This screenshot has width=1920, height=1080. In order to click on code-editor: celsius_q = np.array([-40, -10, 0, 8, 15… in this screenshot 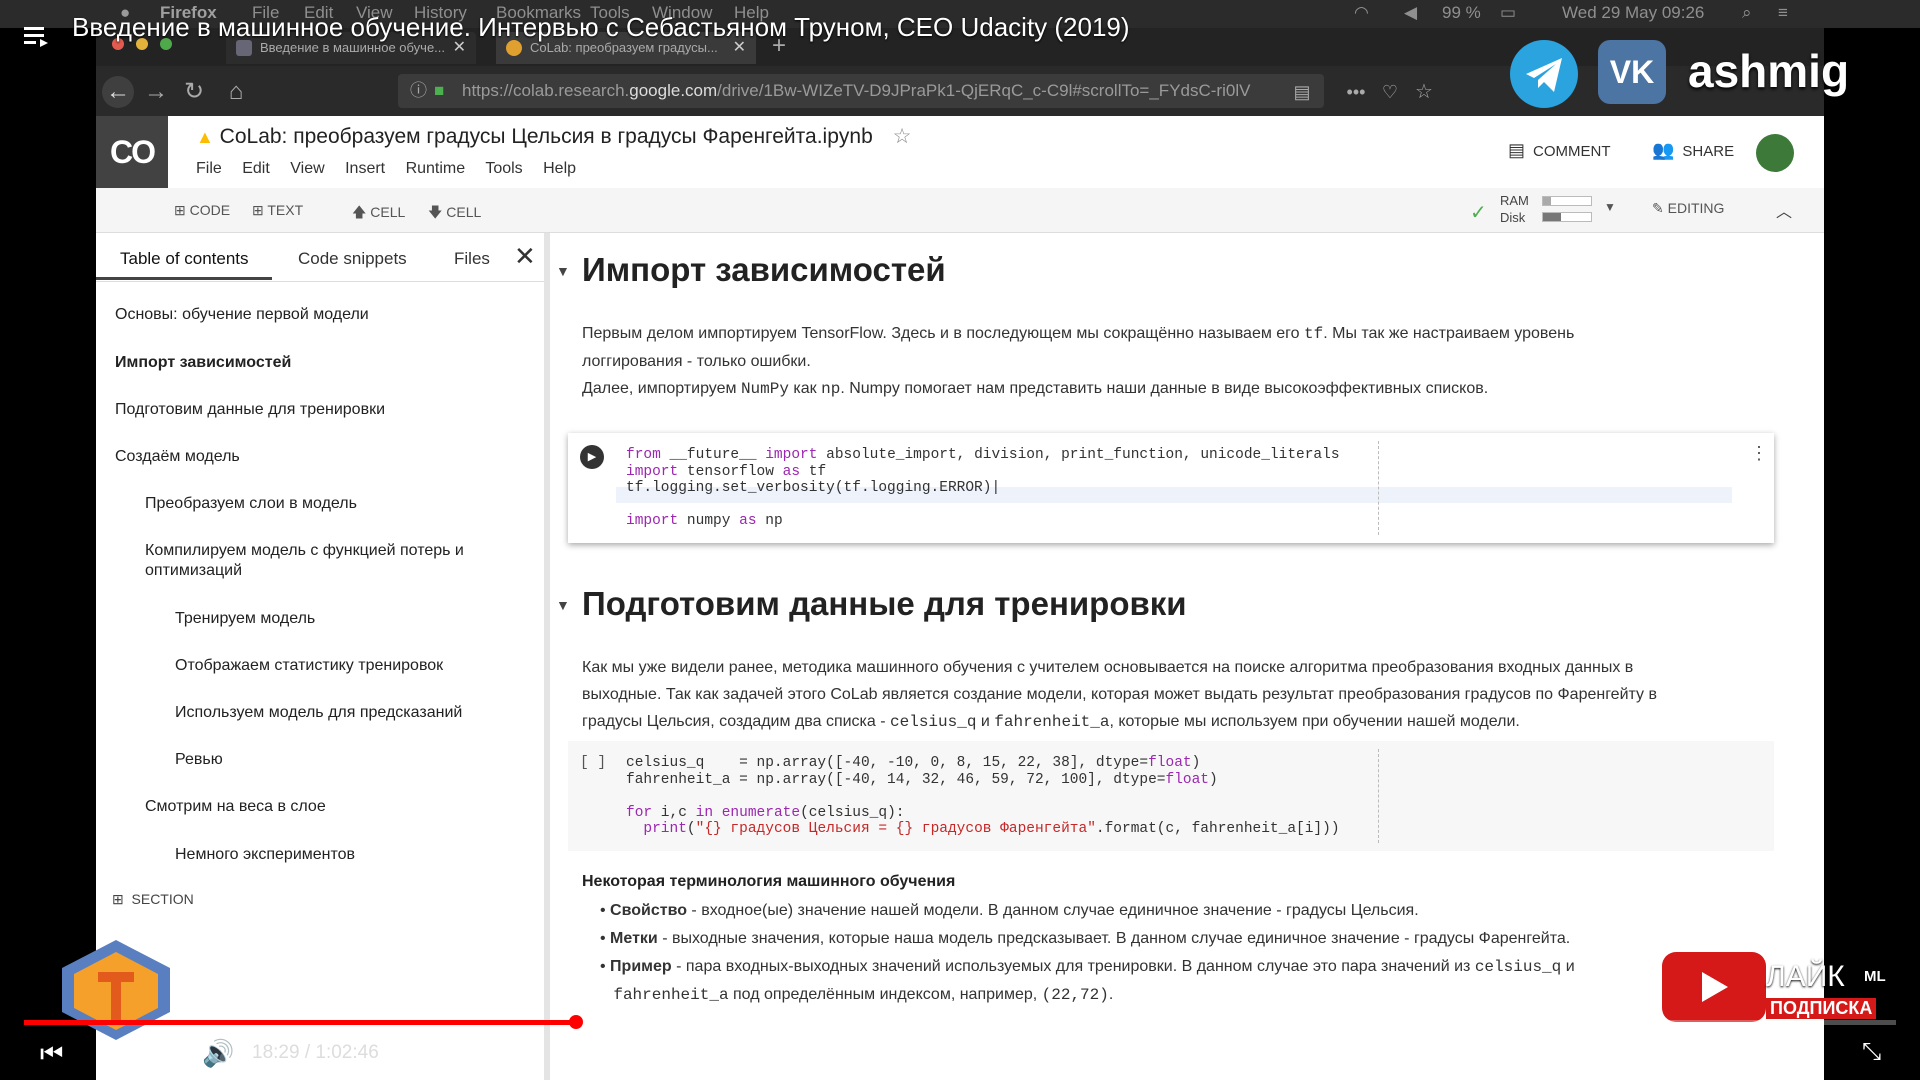, I will do `click(983, 796)`.